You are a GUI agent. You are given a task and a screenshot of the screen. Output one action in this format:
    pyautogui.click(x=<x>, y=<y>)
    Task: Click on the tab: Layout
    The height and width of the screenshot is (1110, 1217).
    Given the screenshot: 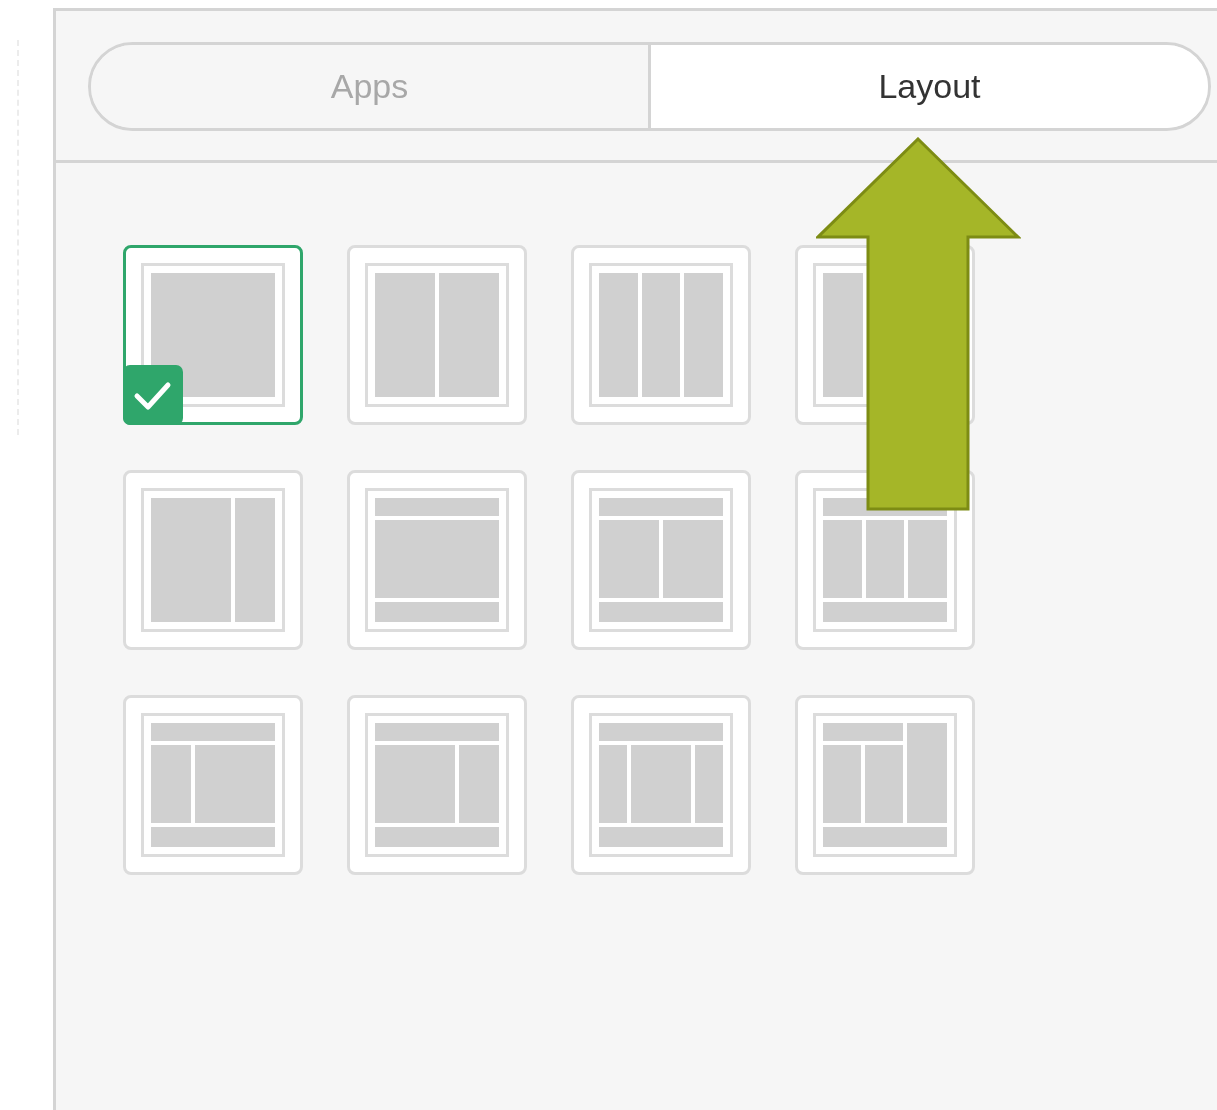 What is the action you would take?
    pyautogui.click(x=928, y=86)
    